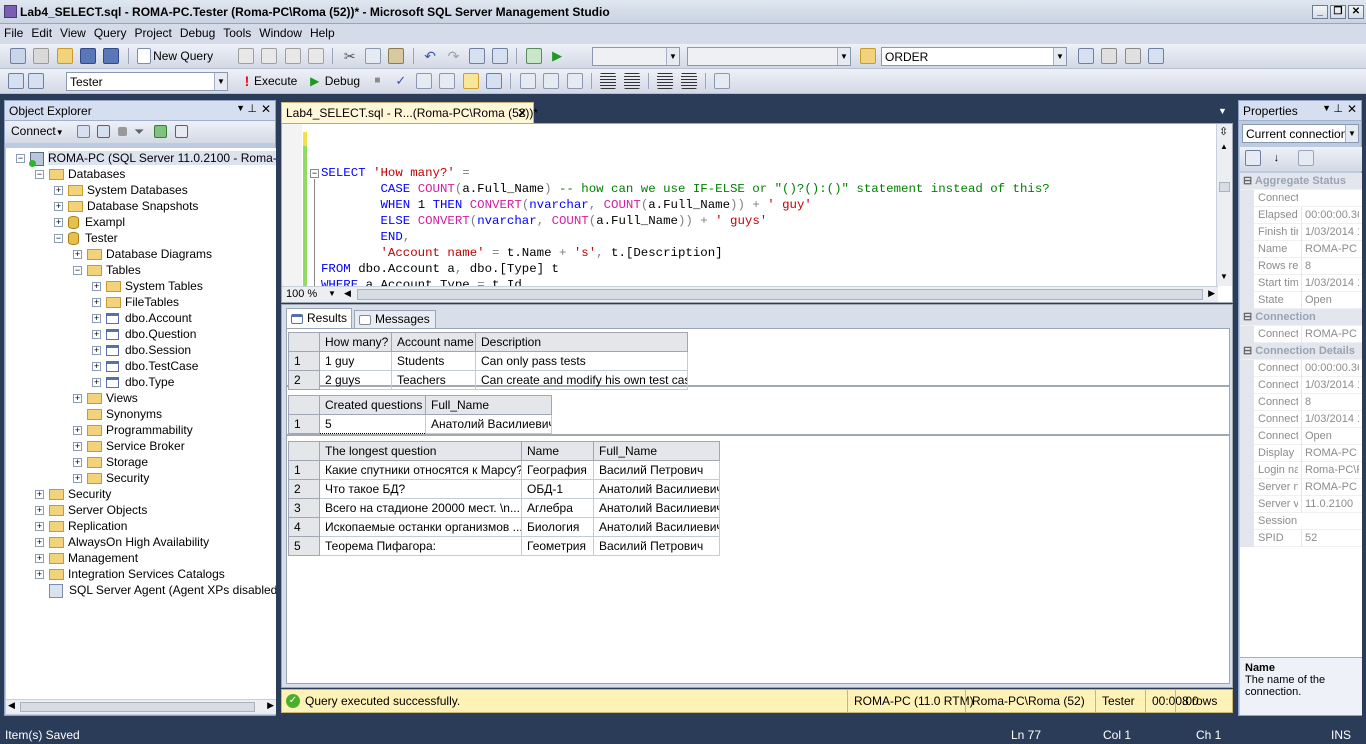 The width and height of the screenshot is (1366, 744). What do you see at coordinates (83, 132) in the screenshot?
I see `connect-oe-icon` at bounding box center [83, 132].